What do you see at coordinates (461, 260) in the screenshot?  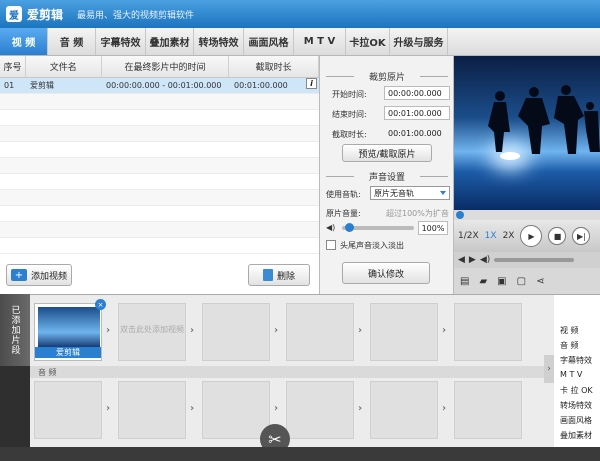 I see `prev-clip-icon: ◀` at bounding box center [461, 260].